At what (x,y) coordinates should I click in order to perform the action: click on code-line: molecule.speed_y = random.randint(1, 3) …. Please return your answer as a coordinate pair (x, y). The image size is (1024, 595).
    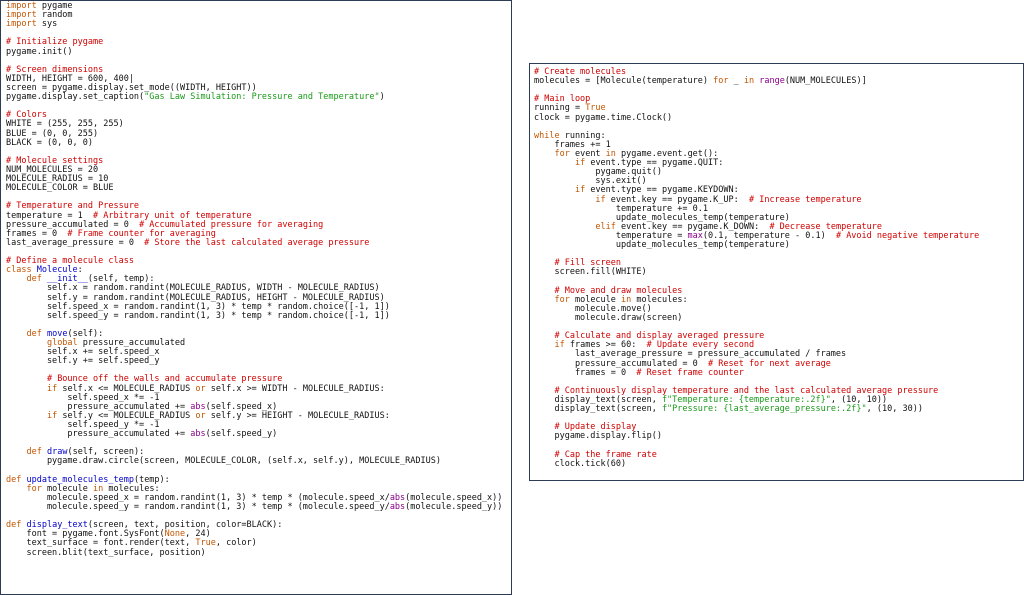
    Looking at the image, I should click on (254, 507).